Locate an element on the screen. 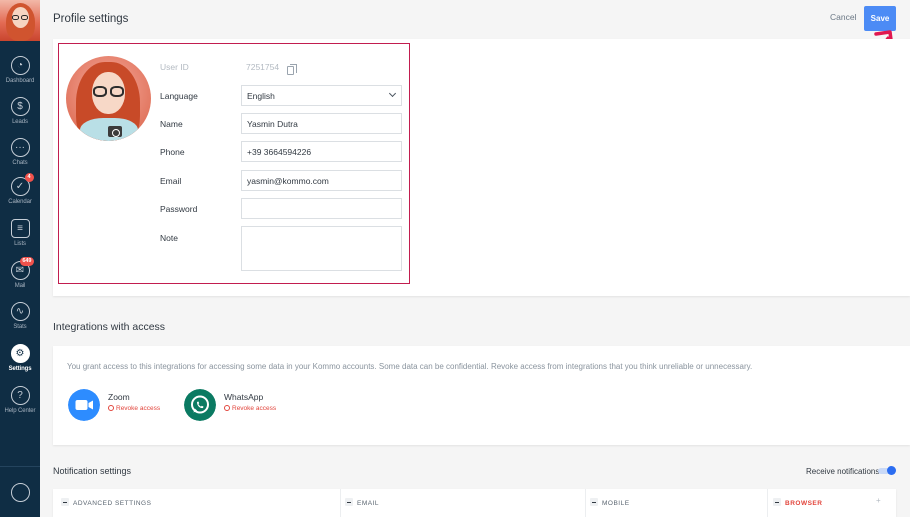 The image size is (910, 517). dashboard-icon: ◔ is located at coordinates (20, 65).